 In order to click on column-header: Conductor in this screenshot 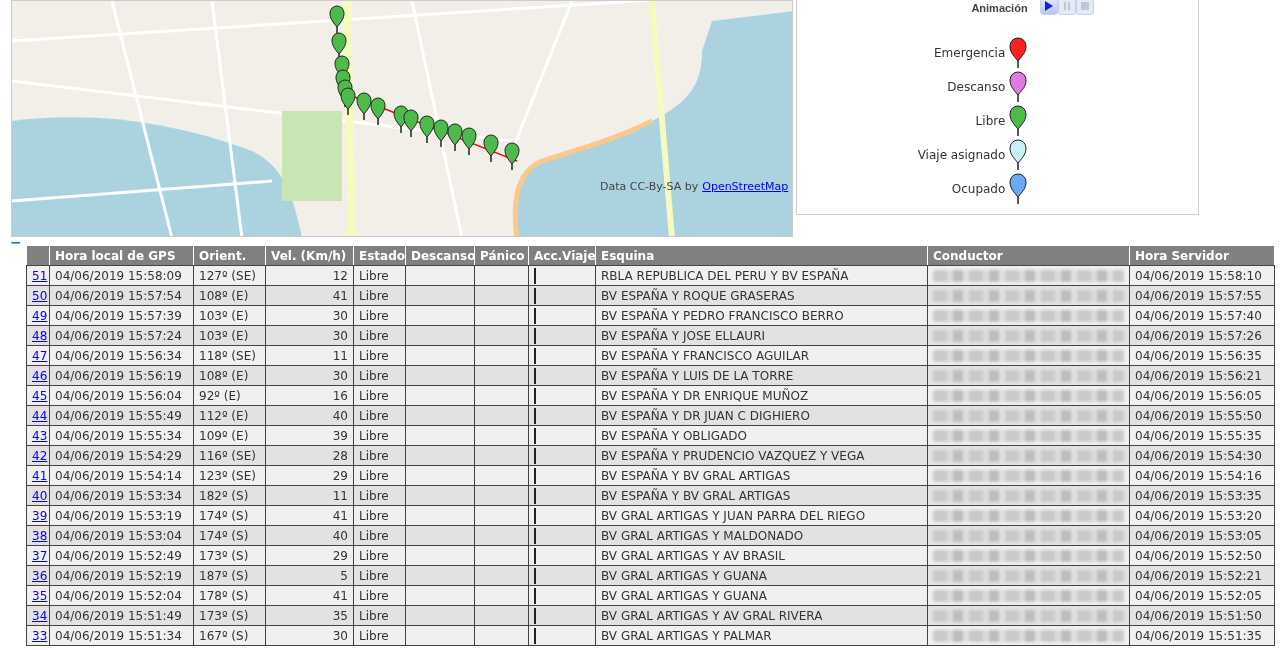, I will do `click(1028, 255)`.